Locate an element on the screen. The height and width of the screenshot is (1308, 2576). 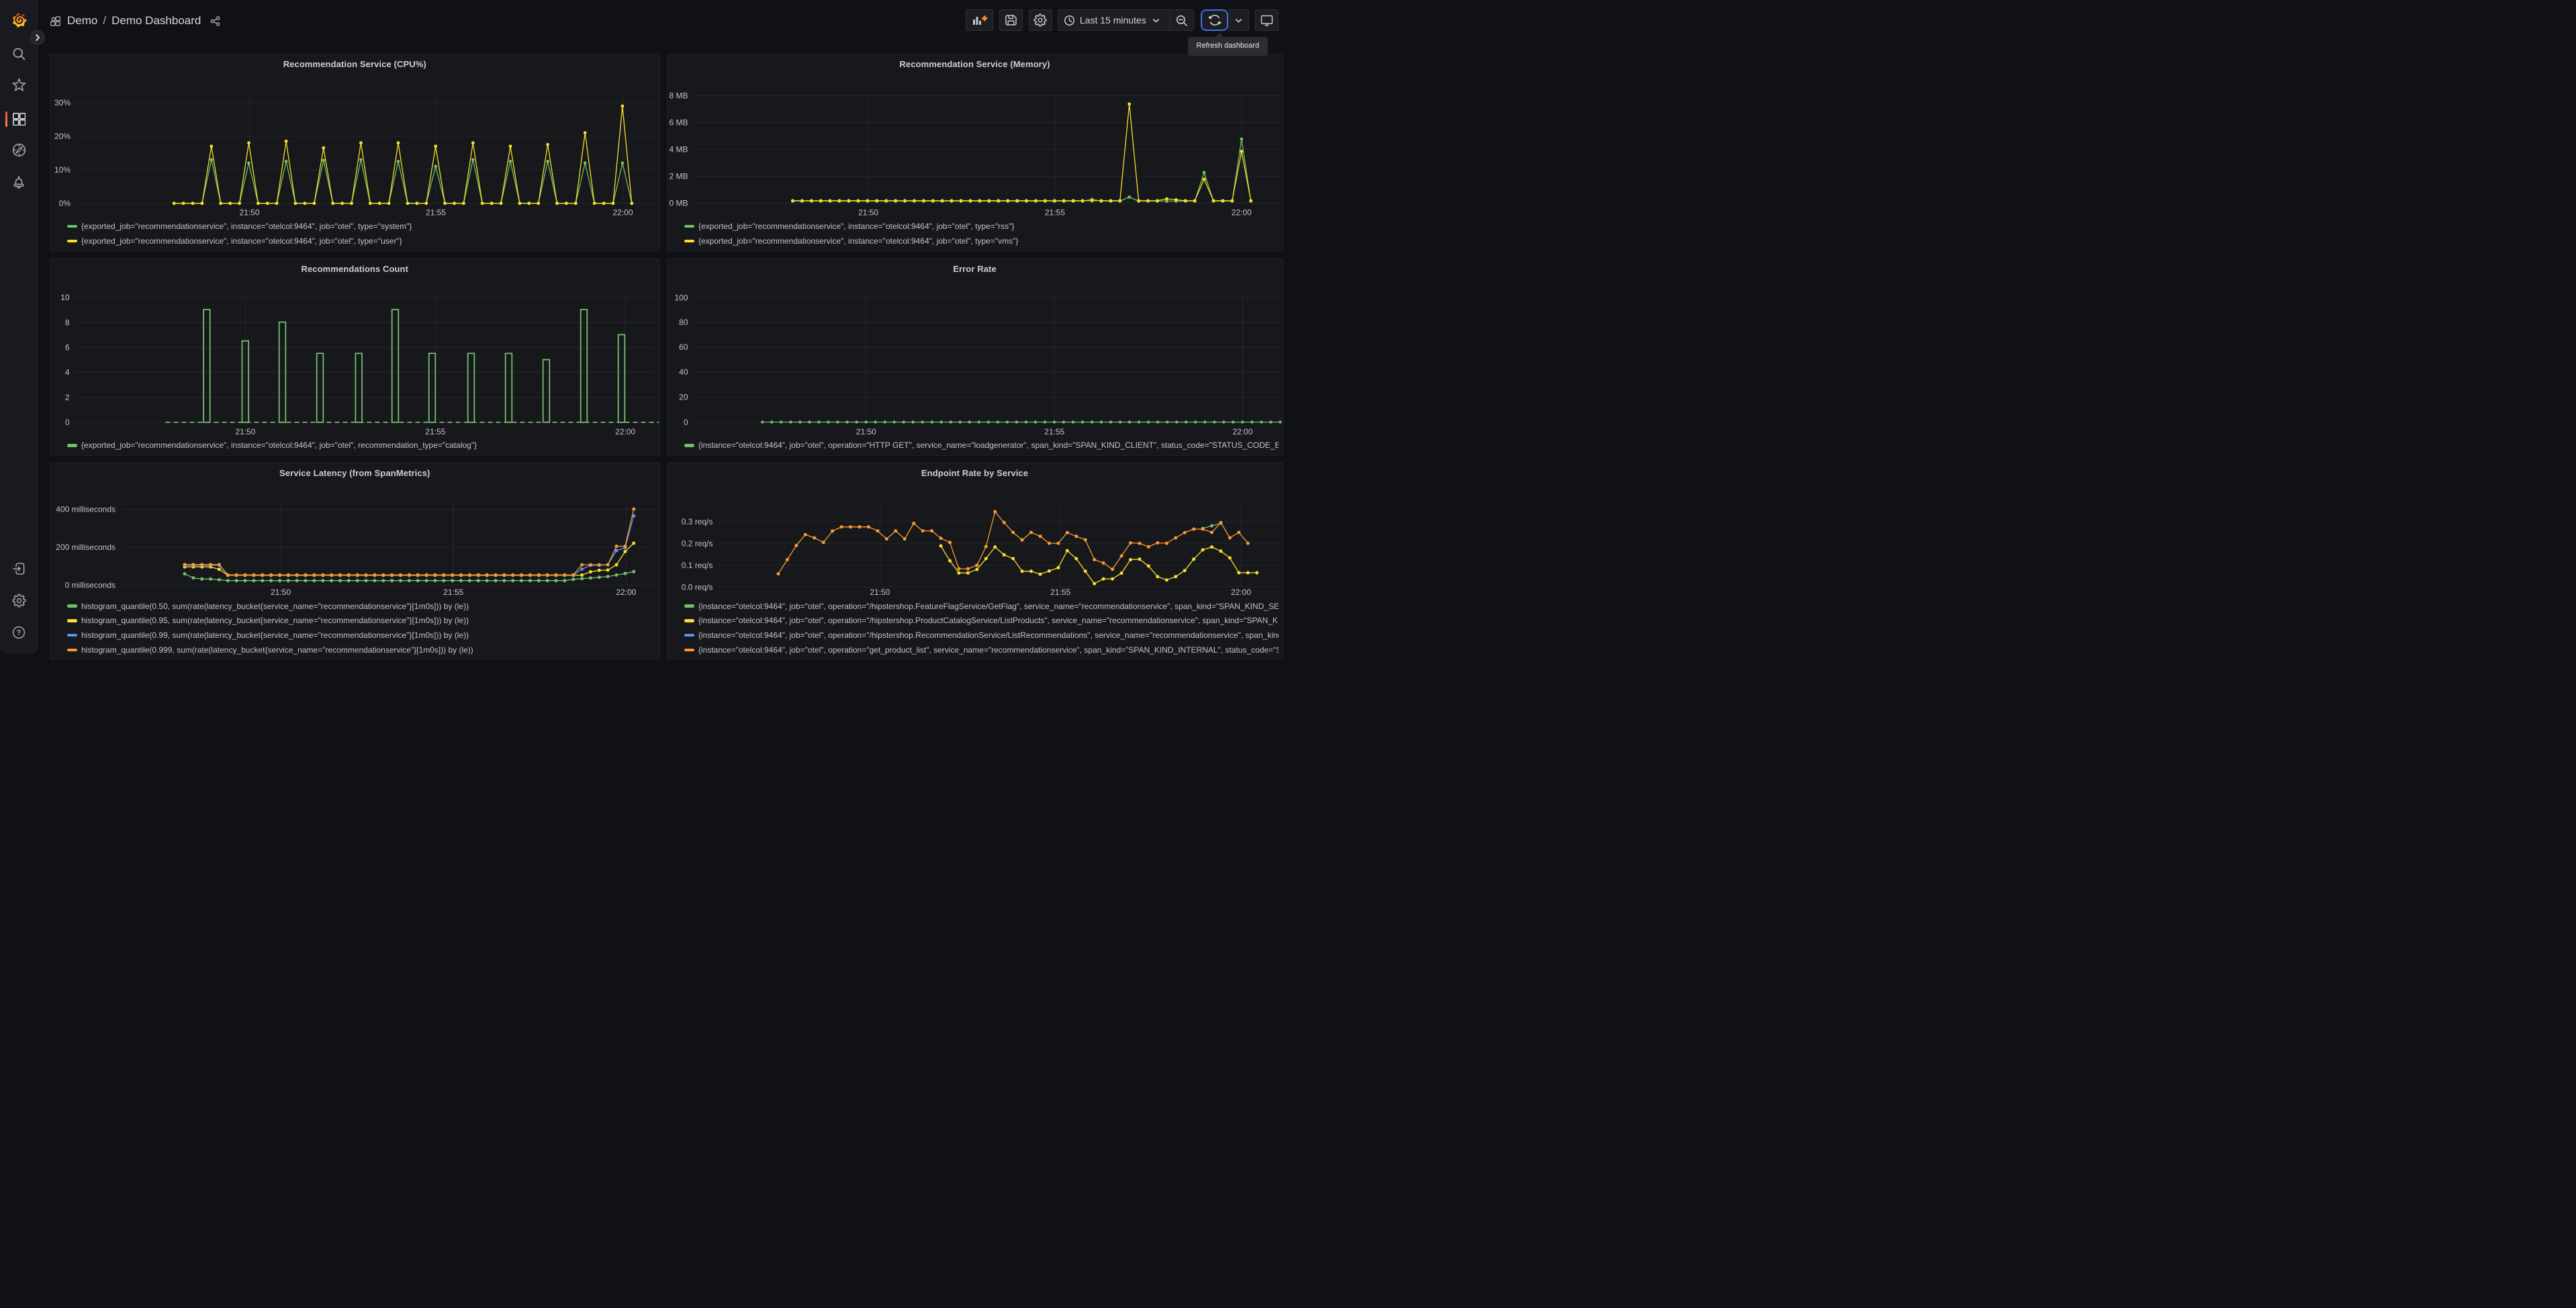
svg-text: 0.3 req/s is located at coordinates (696, 521).